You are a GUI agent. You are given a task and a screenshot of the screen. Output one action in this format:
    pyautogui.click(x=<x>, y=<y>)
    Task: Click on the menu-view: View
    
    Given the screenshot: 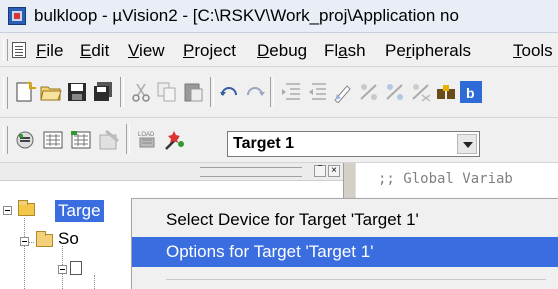 What is the action you would take?
    pyautogui.click(x=146, y=51)
    